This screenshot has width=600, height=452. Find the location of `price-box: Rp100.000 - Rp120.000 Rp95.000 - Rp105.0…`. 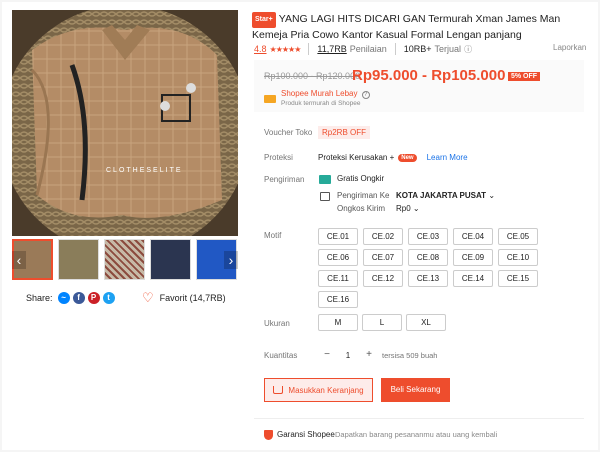

price-box: Rp100.000 - Rp120.000 Rp95.000 - Rp105.0… is located at coordinates (419, 86).